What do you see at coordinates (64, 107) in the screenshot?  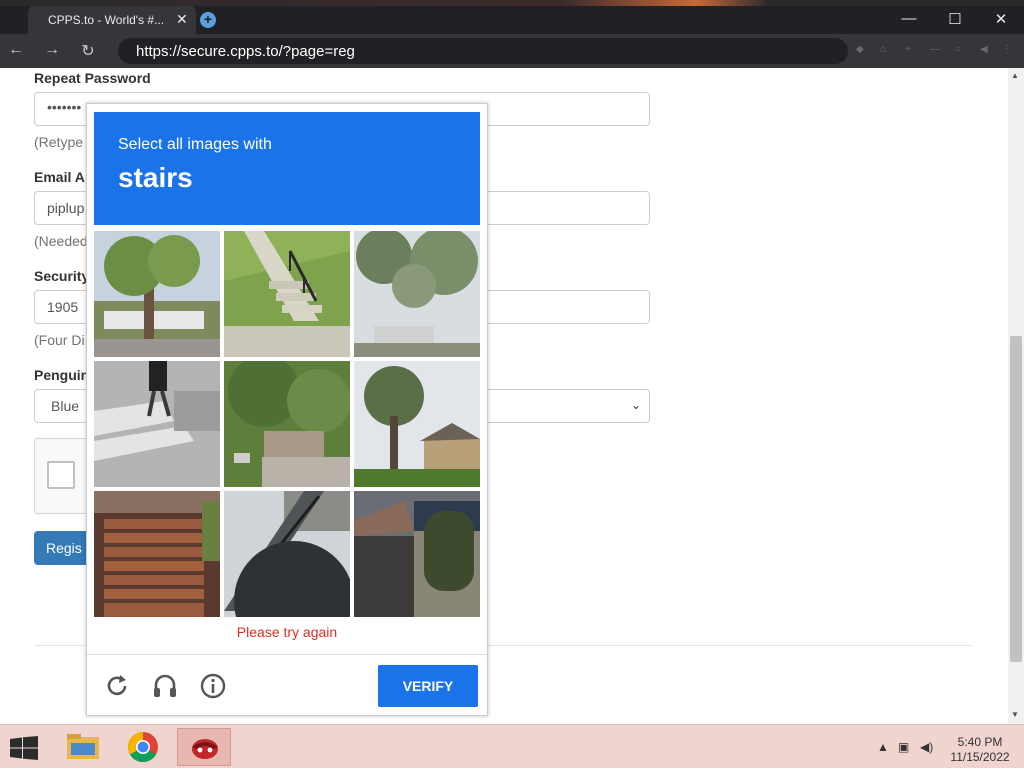 I see `repeat-password-value: •••••••` at bounding box center [64, 107].